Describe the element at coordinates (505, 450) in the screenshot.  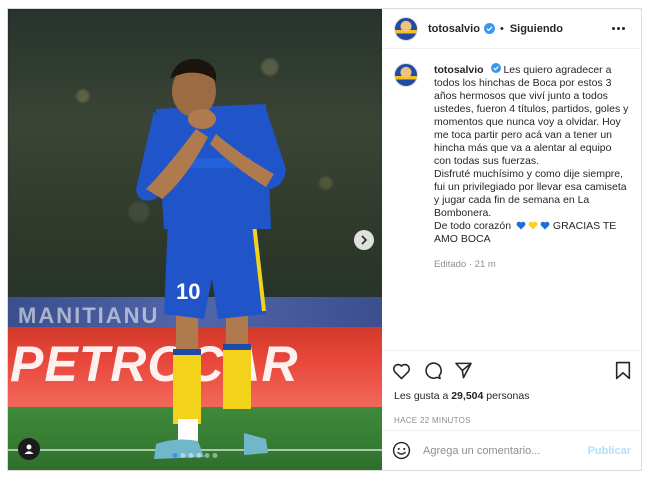
I see `comment-input` at that location.